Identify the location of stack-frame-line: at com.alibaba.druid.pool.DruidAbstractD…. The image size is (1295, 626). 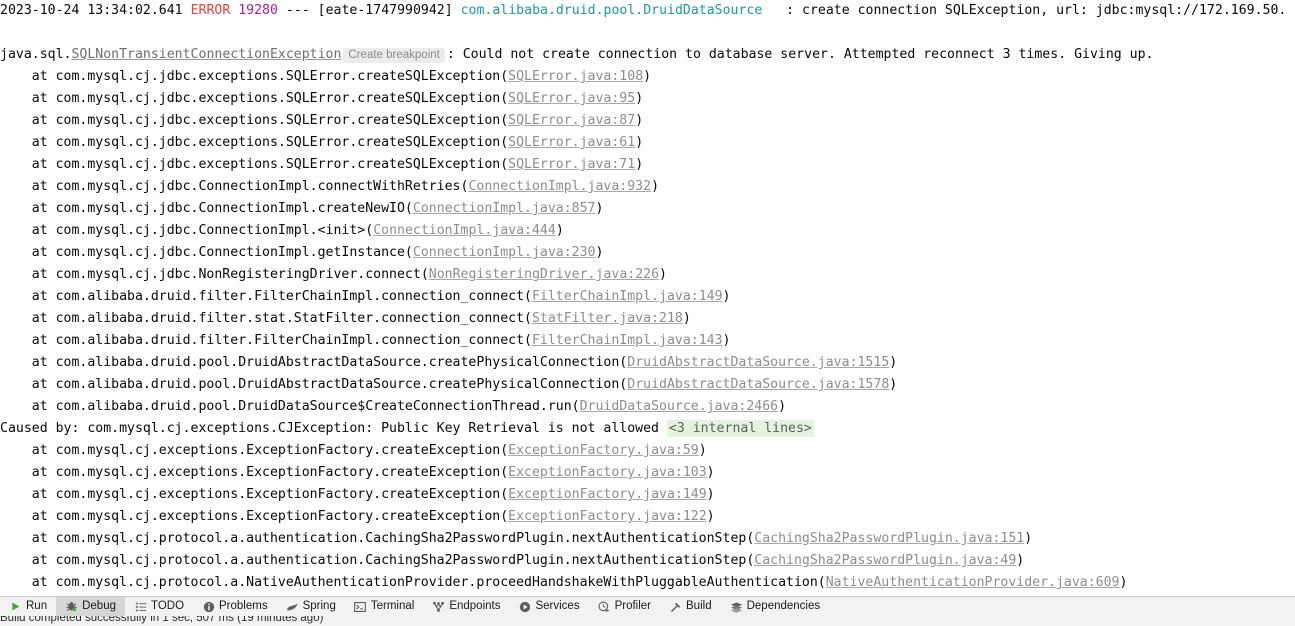
(647, 363).